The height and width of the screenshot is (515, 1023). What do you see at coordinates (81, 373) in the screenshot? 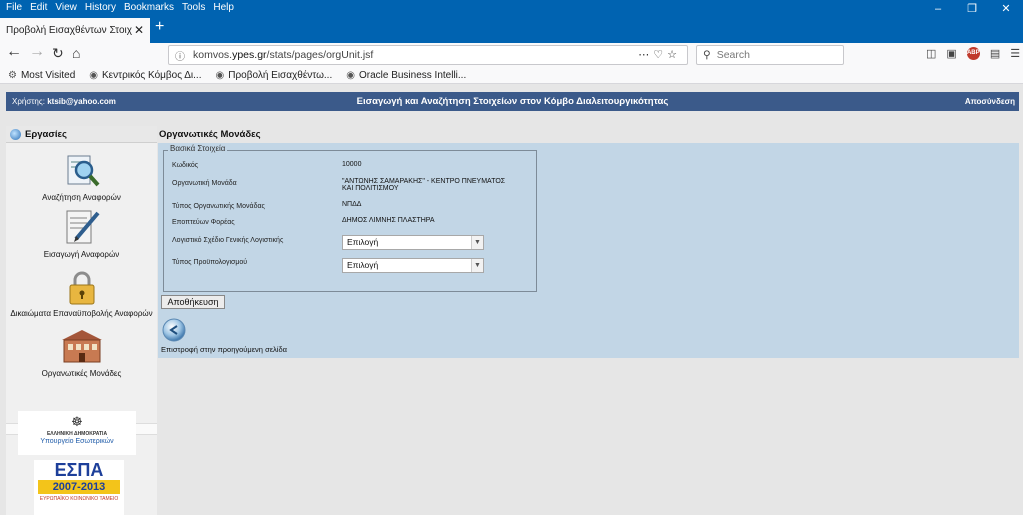
I see `sidebar-item-label: Οργανωτικές Μονάδες` at bounding box center [81, 373].